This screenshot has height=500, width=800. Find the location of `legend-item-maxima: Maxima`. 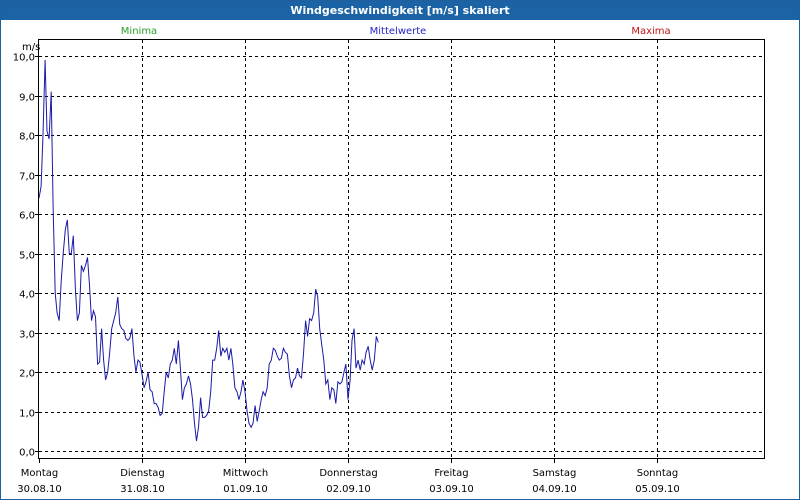

legend-item-maxima: Maxima is located at coordinates (650, 31).